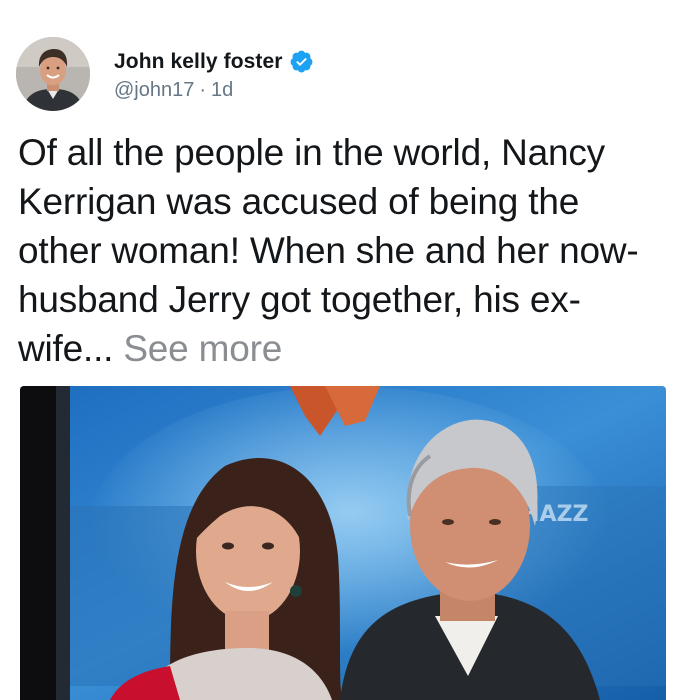  I want to click on author-block: John kelly foster @john17 · 1d, so click(214, 74).